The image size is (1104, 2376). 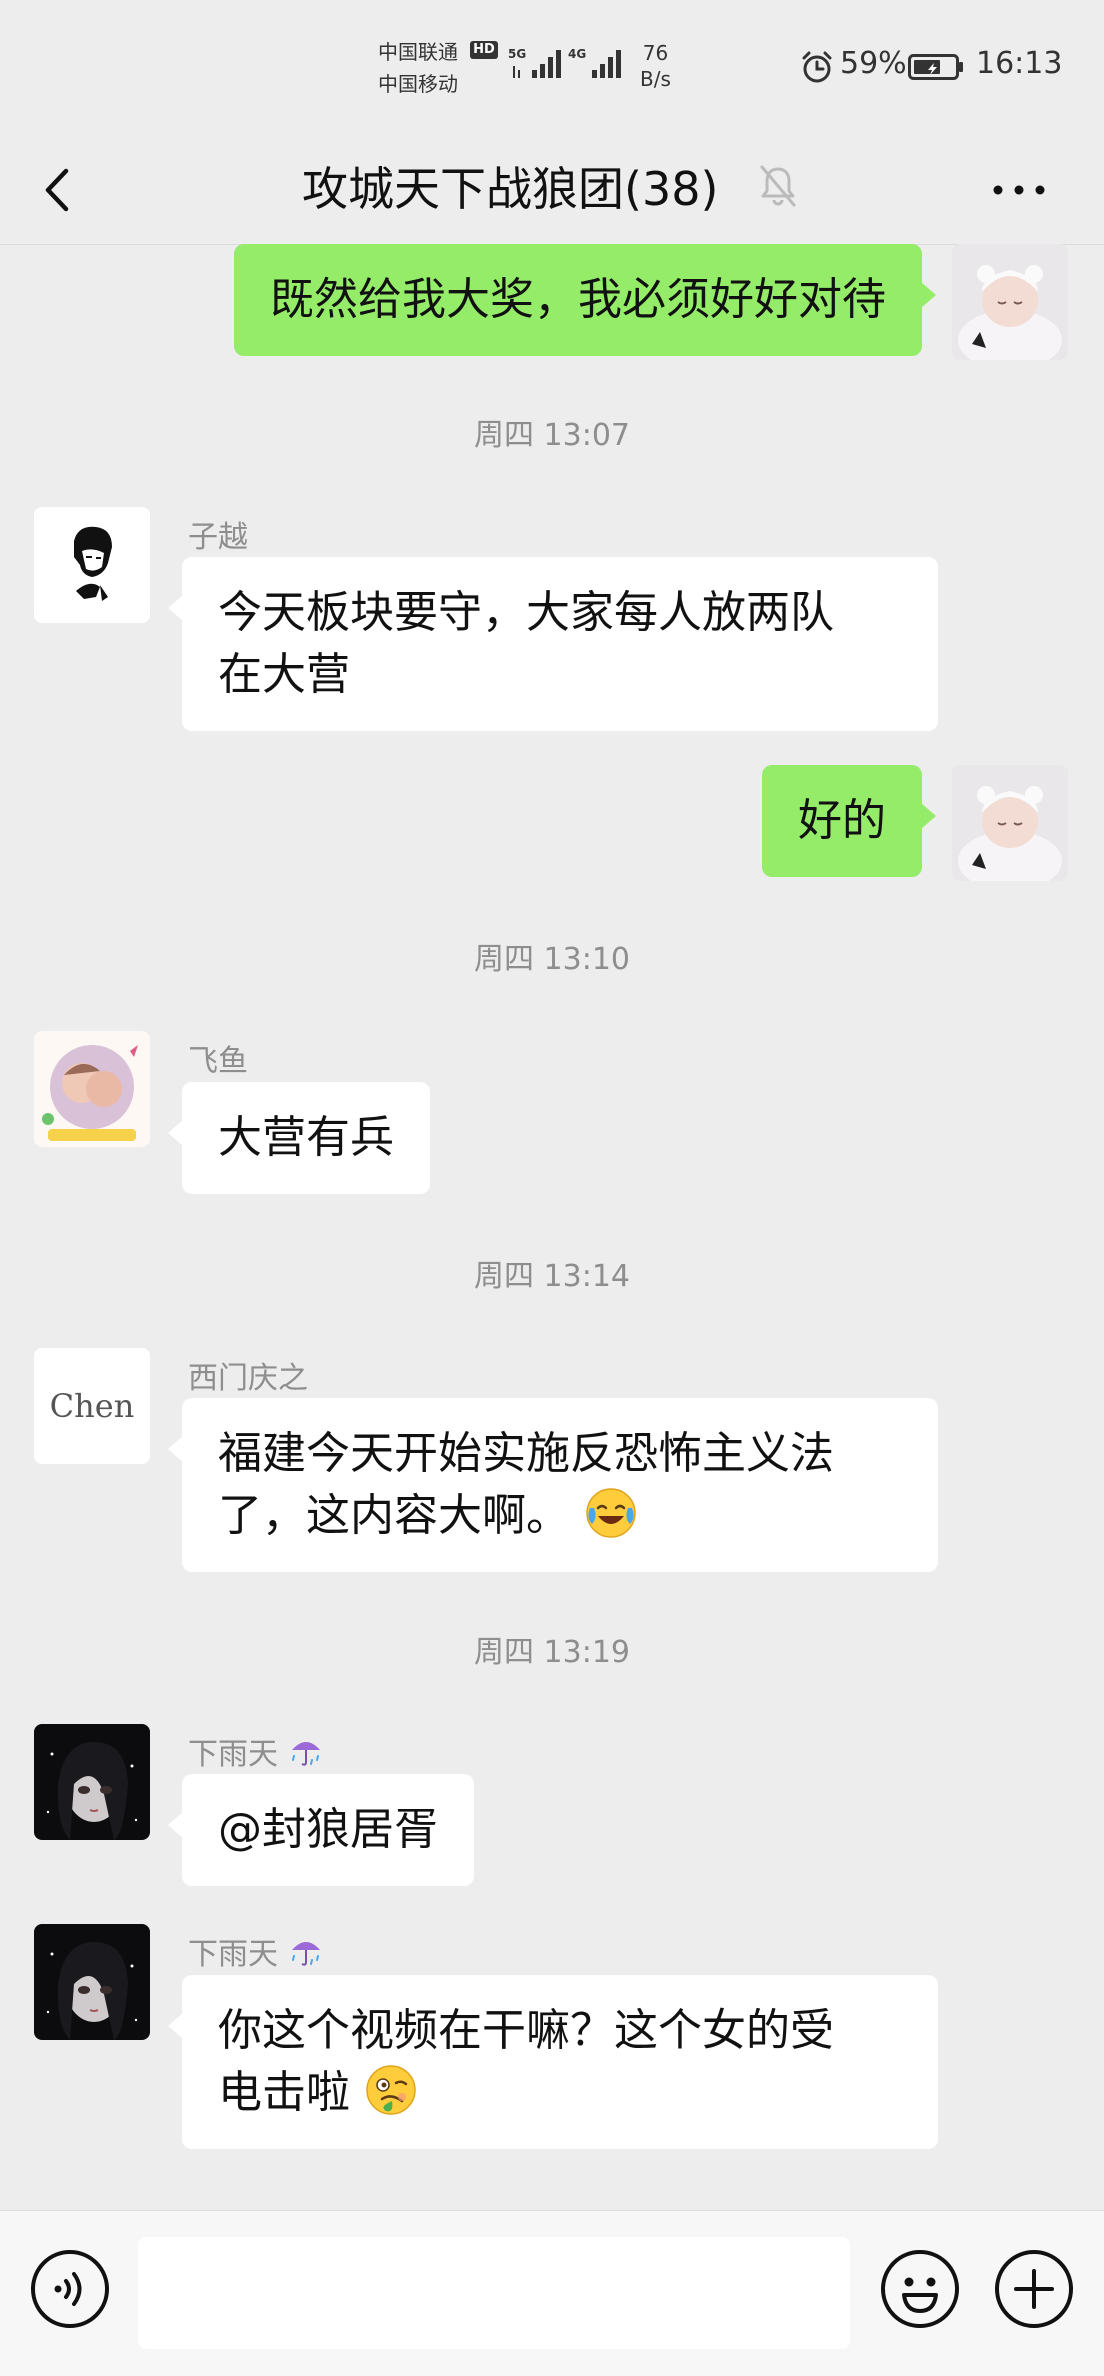 What do you see at coordinates (1019, 63) in the screenshot?
I see `status-time: 16:13` at bounding box center [1019, 63].